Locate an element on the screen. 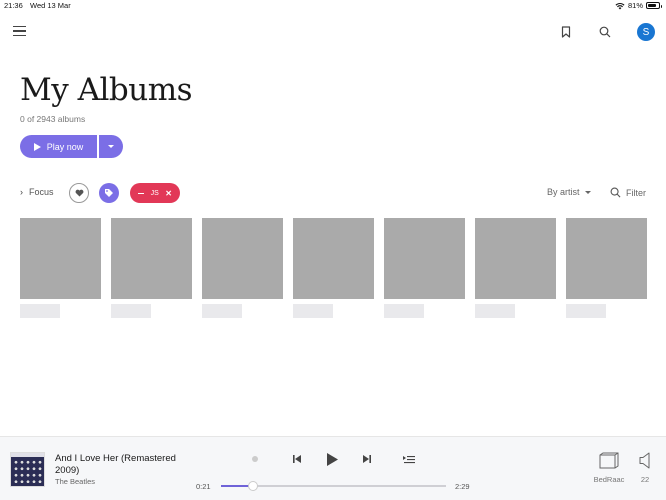 Image resolution: width=666 pixels, height=500 pixels. play-button is located at coordinates (332, 459).